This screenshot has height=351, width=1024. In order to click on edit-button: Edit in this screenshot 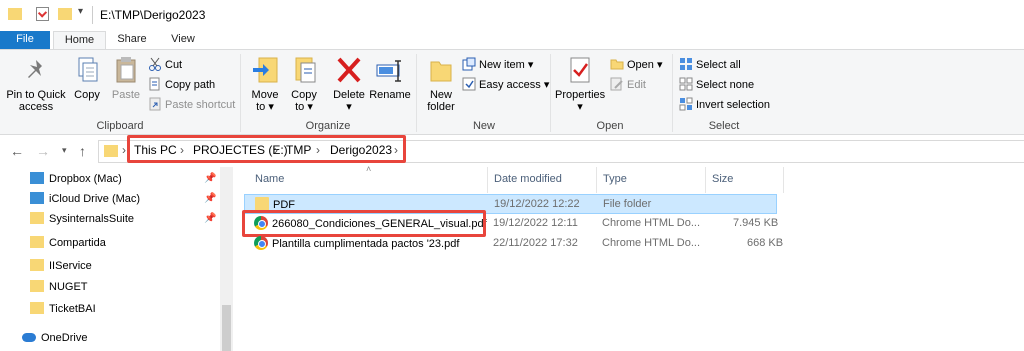, I will do `click(628, 85)`.